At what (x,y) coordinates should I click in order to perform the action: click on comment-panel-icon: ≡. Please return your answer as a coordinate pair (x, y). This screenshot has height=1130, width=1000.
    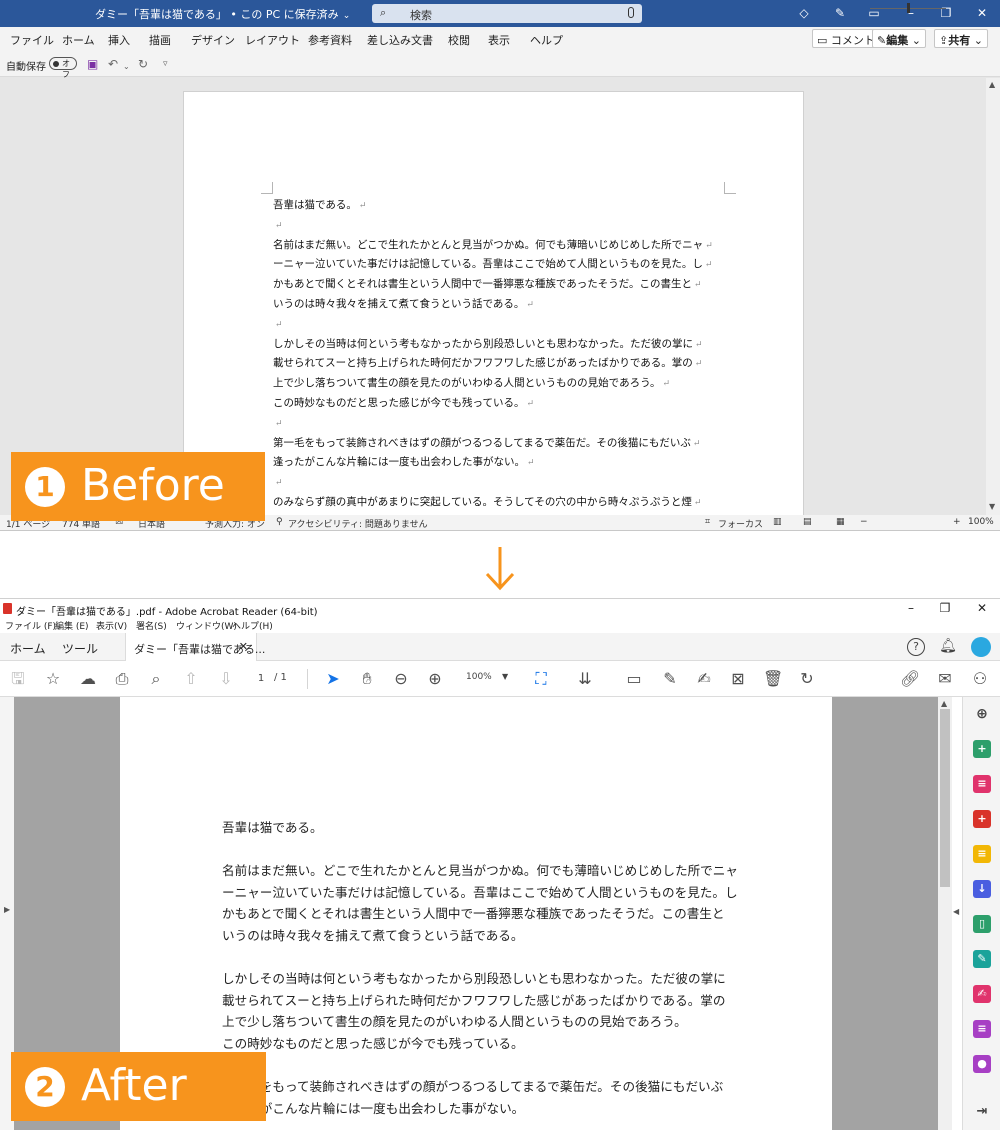
    Looking at the image, I should click on (982, 854).